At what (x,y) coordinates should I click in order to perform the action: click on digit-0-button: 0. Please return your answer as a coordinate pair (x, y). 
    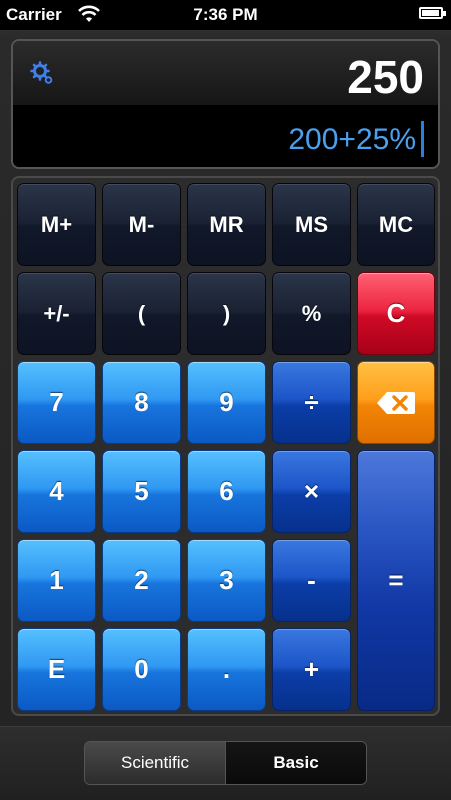
    Looking at the image, I should click on (141, 669).